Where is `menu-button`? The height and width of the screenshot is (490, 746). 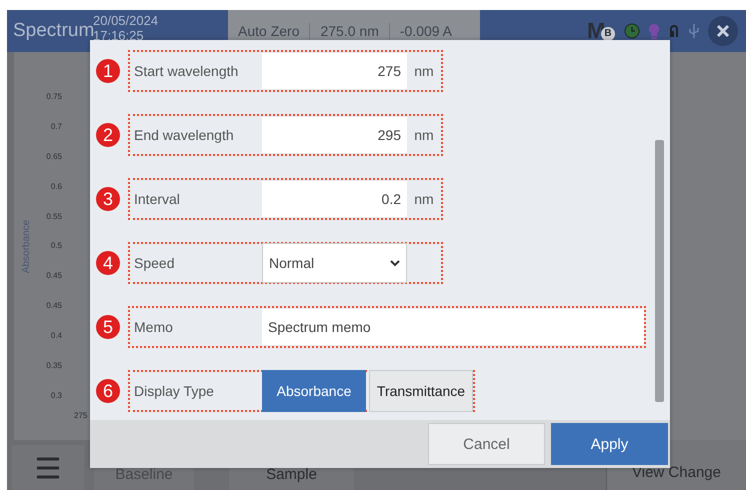 menu-button is located at coordinates (48, 467).